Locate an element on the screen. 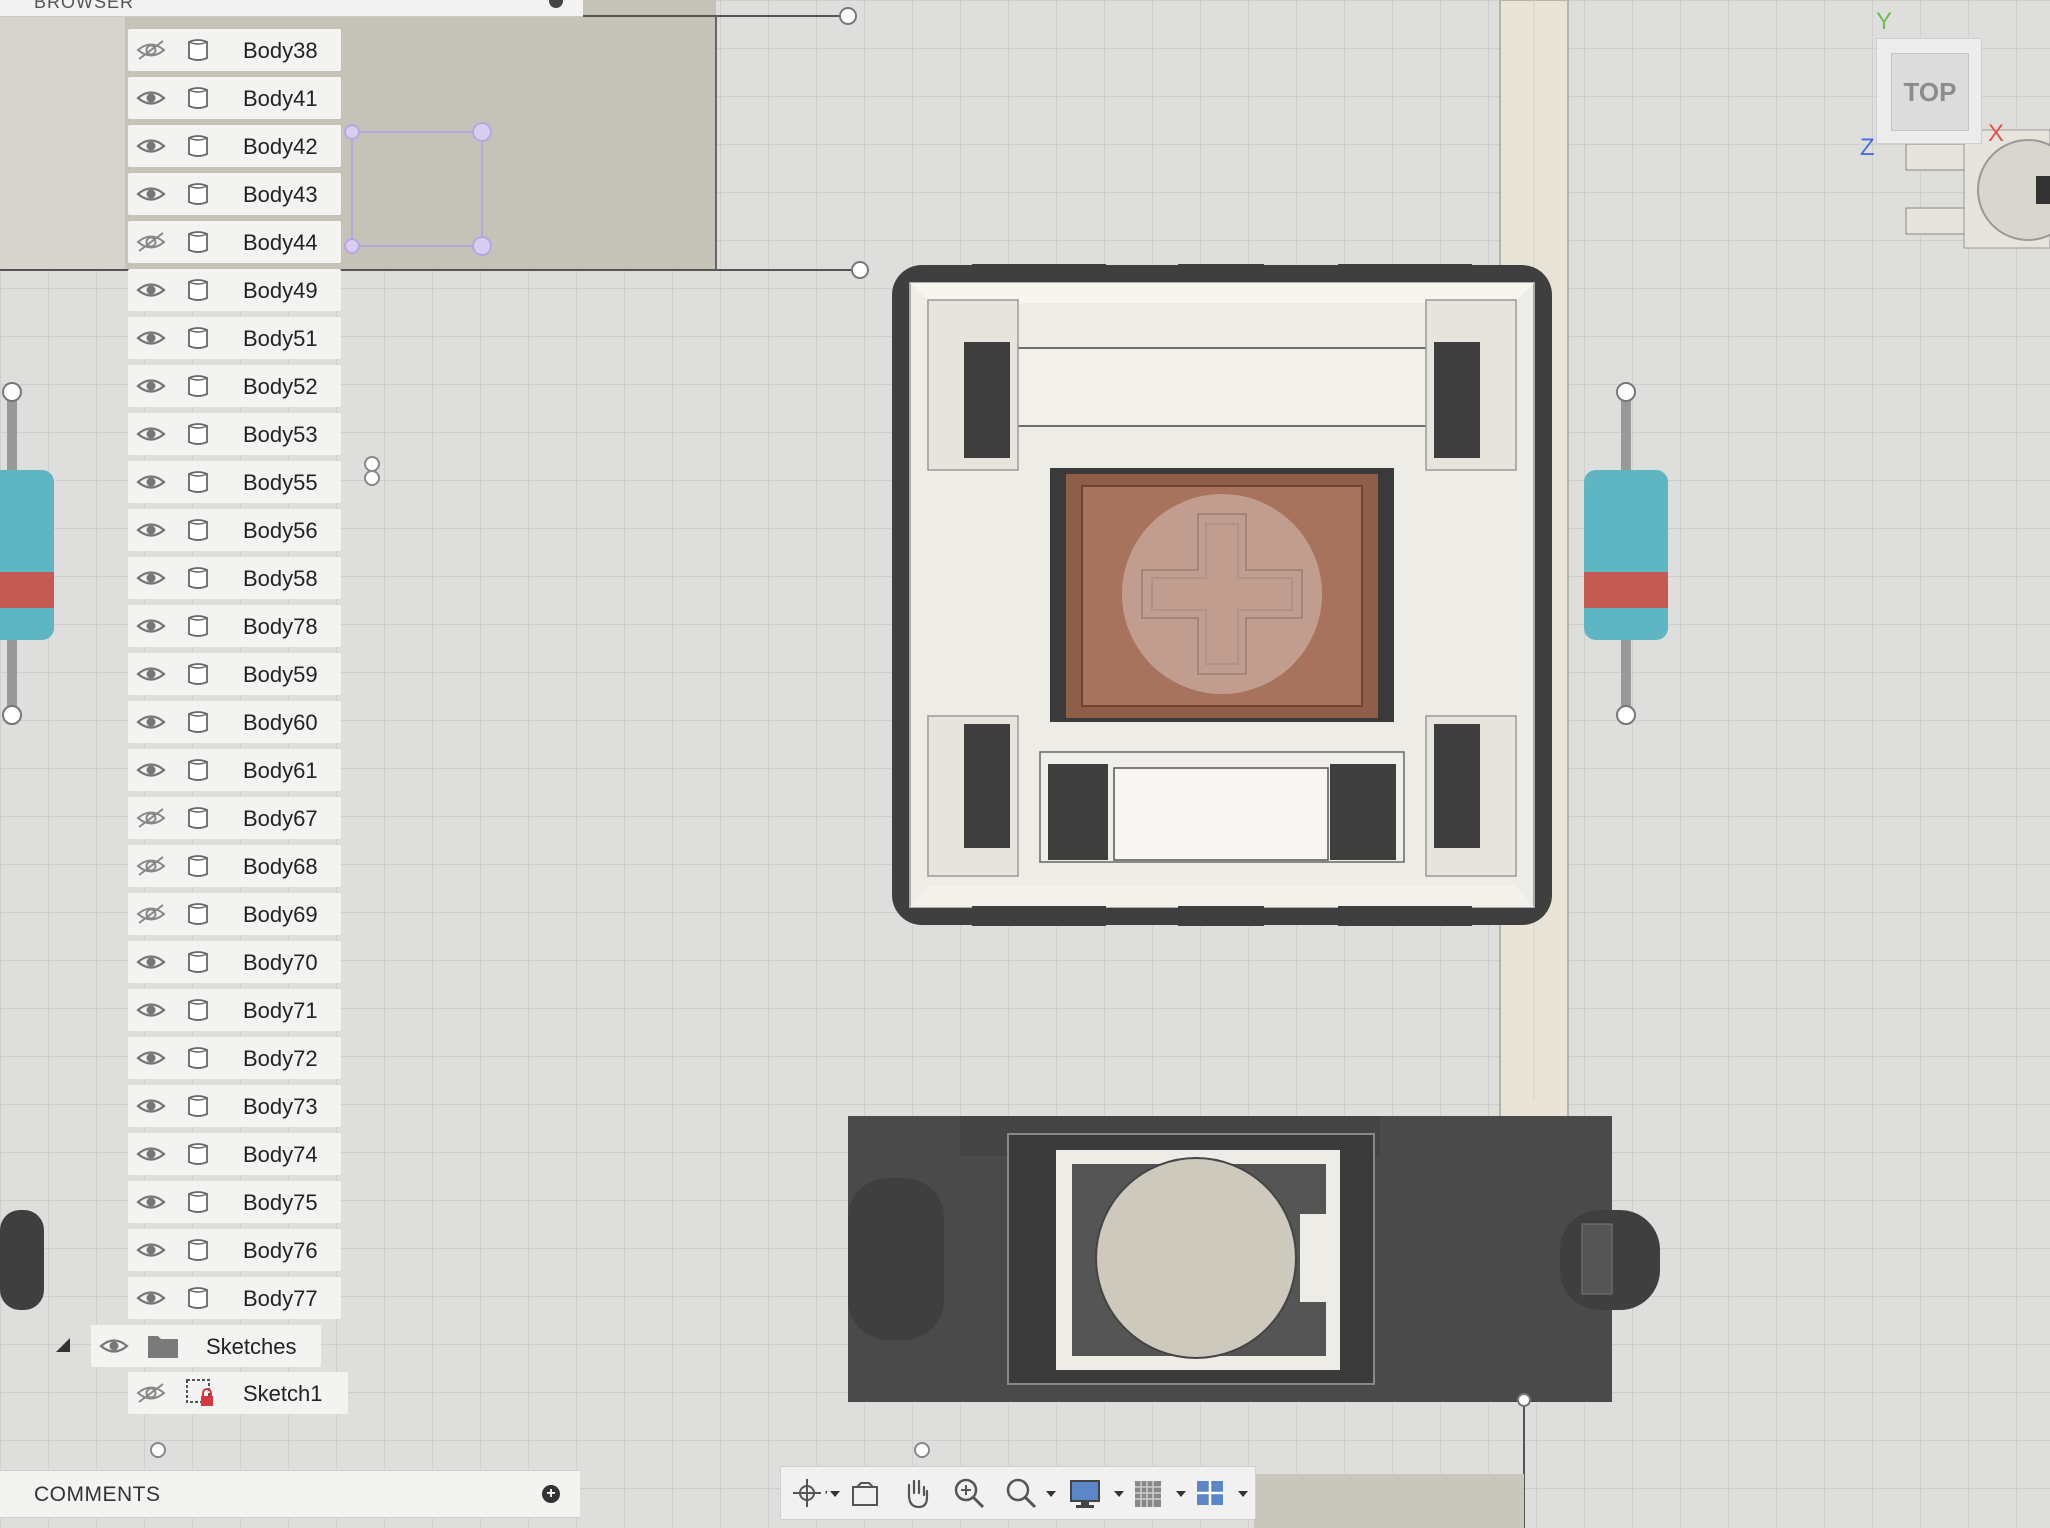 The width and height of the screenshot is (2050, 1528). tree-item-label: Body53 is located at coordinates (280, 434).